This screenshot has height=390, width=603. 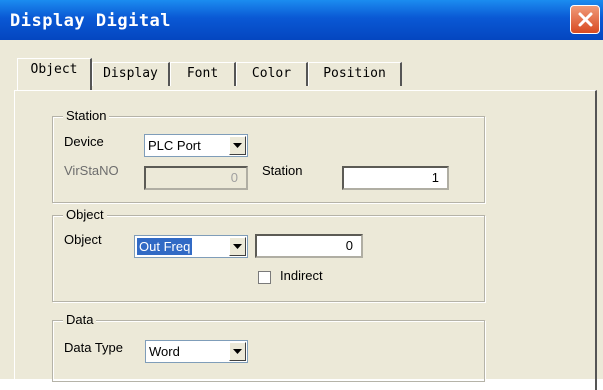 What do you see at coordinates (309, 246) in the screenshot?
I see `object-address-field: 0` at bounding box center [309, 246].